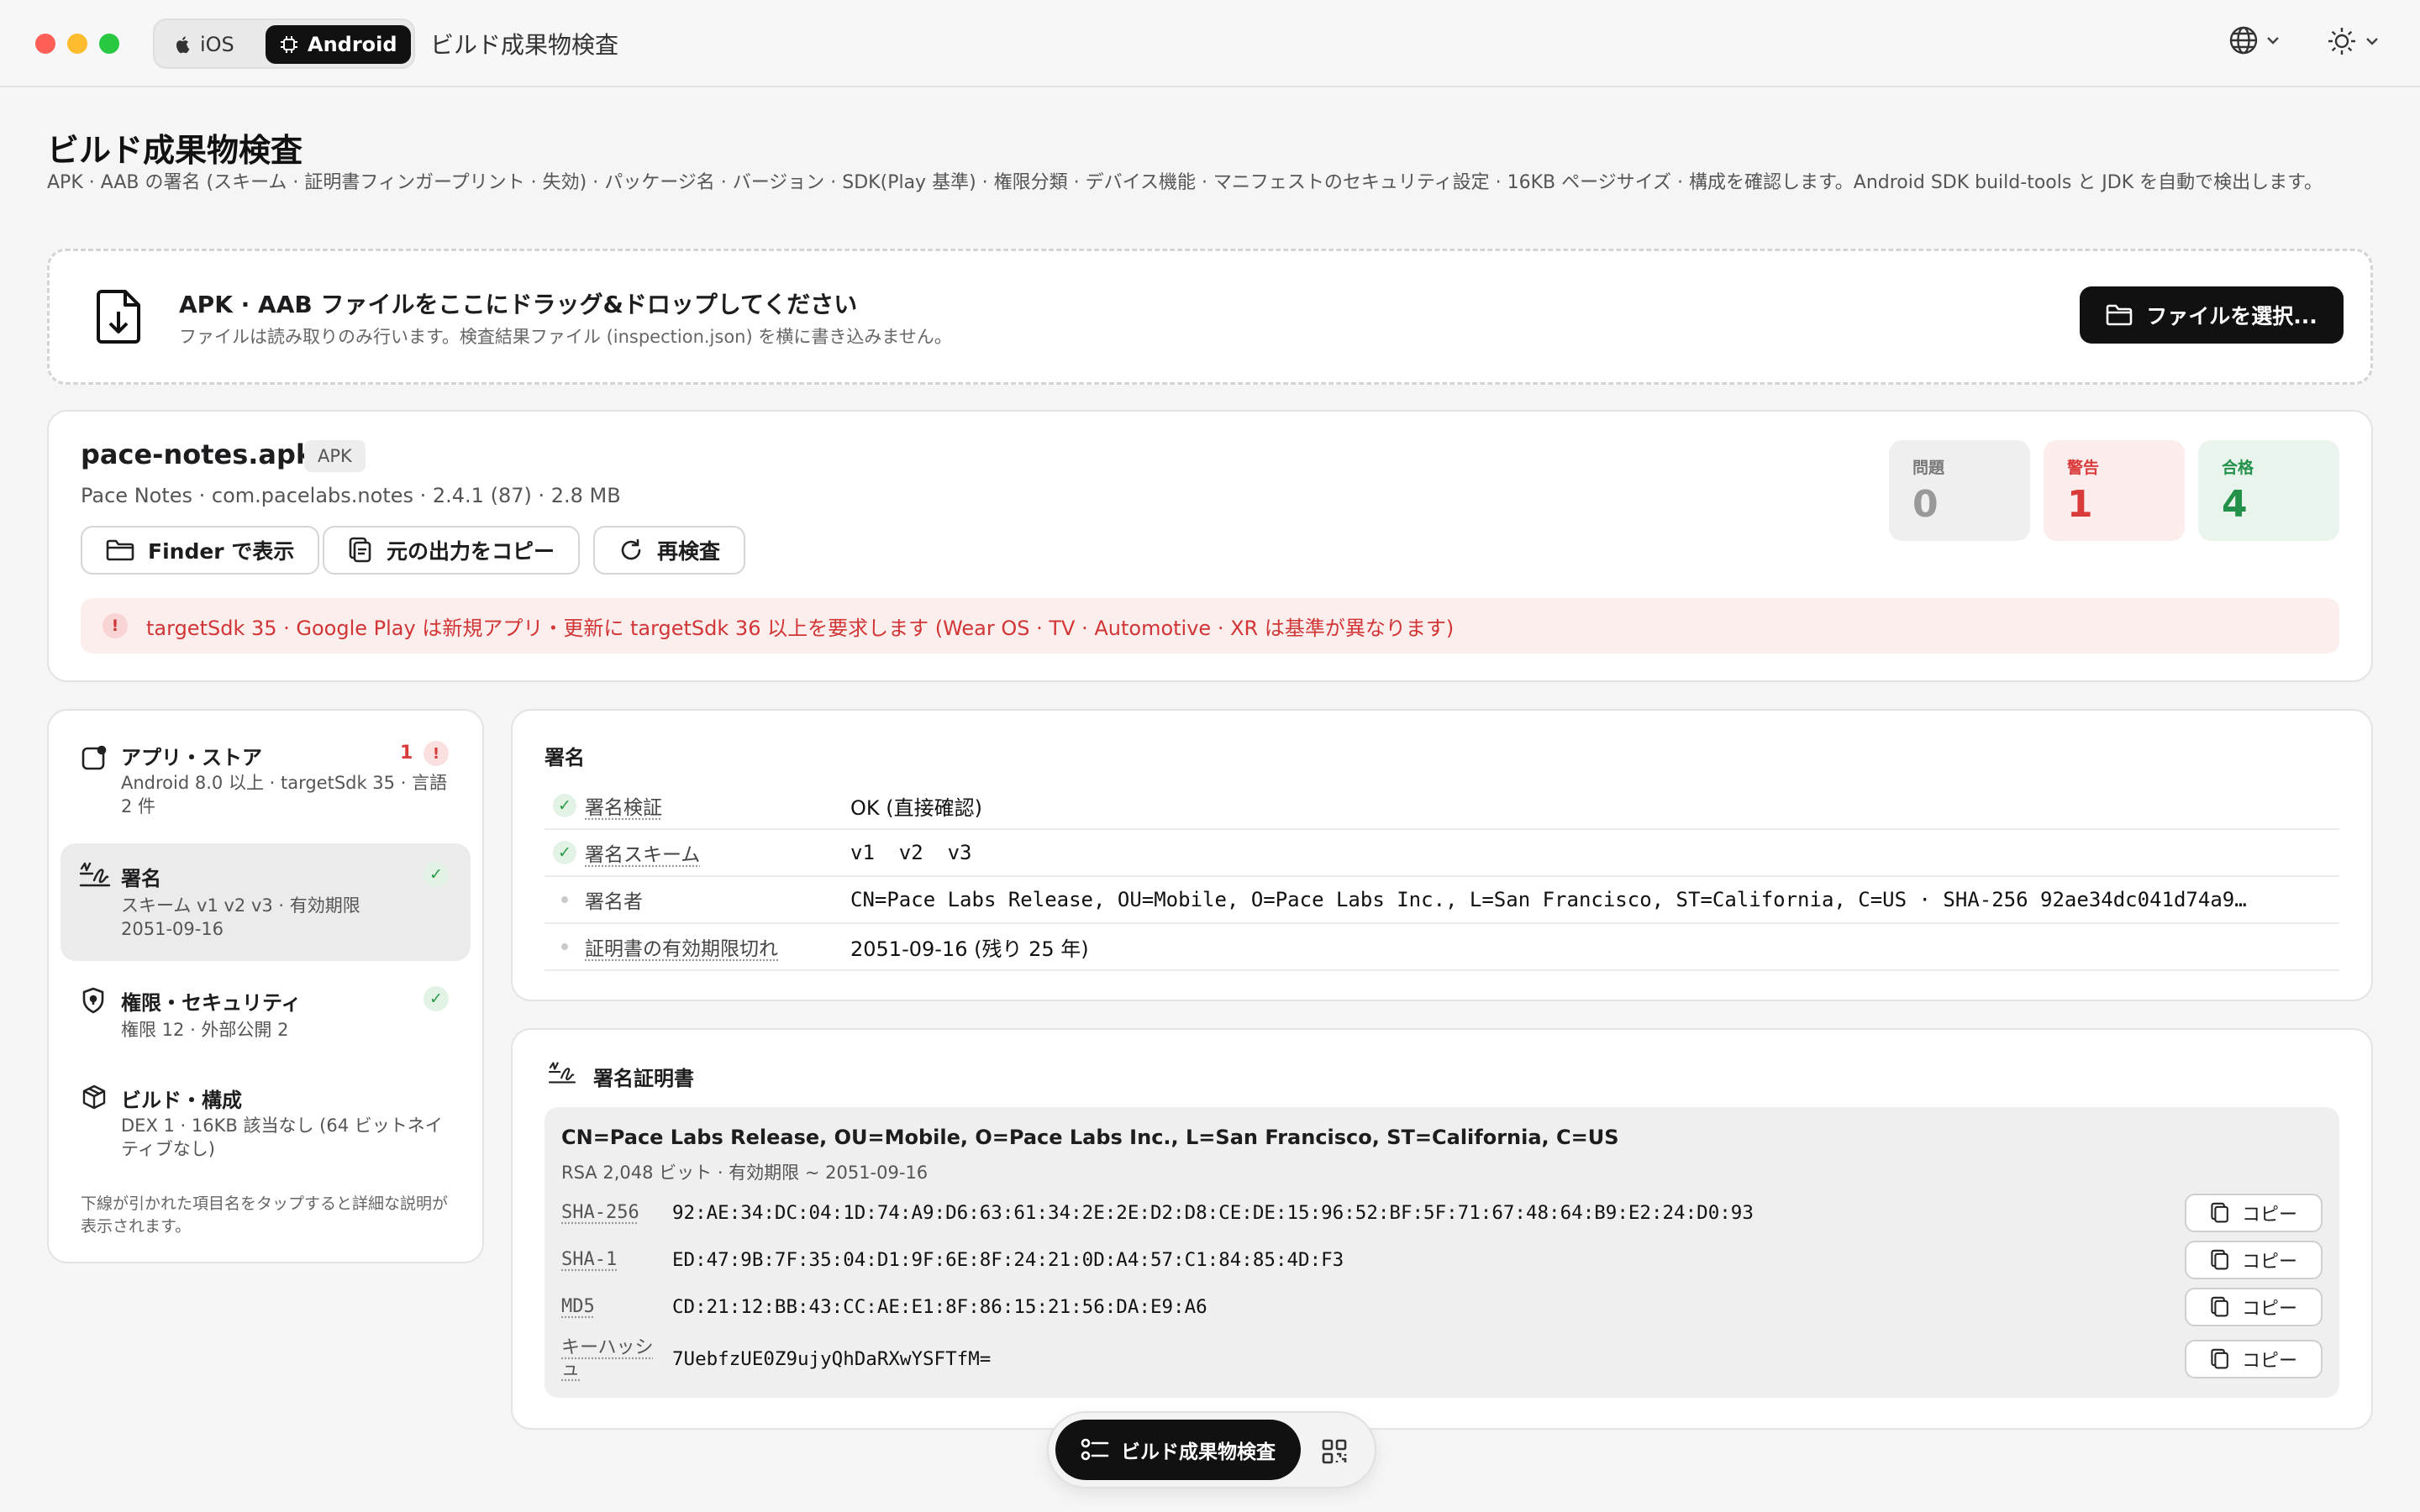  Describe the element at coordinates (284, 794) in the screenshot. I see `sidebar-item-subtitle: Android 8.0 以上 · targetSdk 35 · 言語 2 件` at that location.